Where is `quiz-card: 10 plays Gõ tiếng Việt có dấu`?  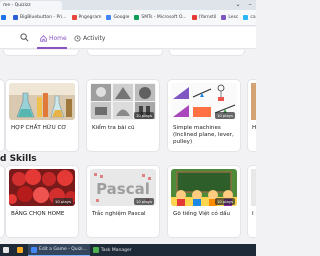
quiz-card: 10 plays Gõ tiếng Việt có dấu is located at coordinates (204, 201).